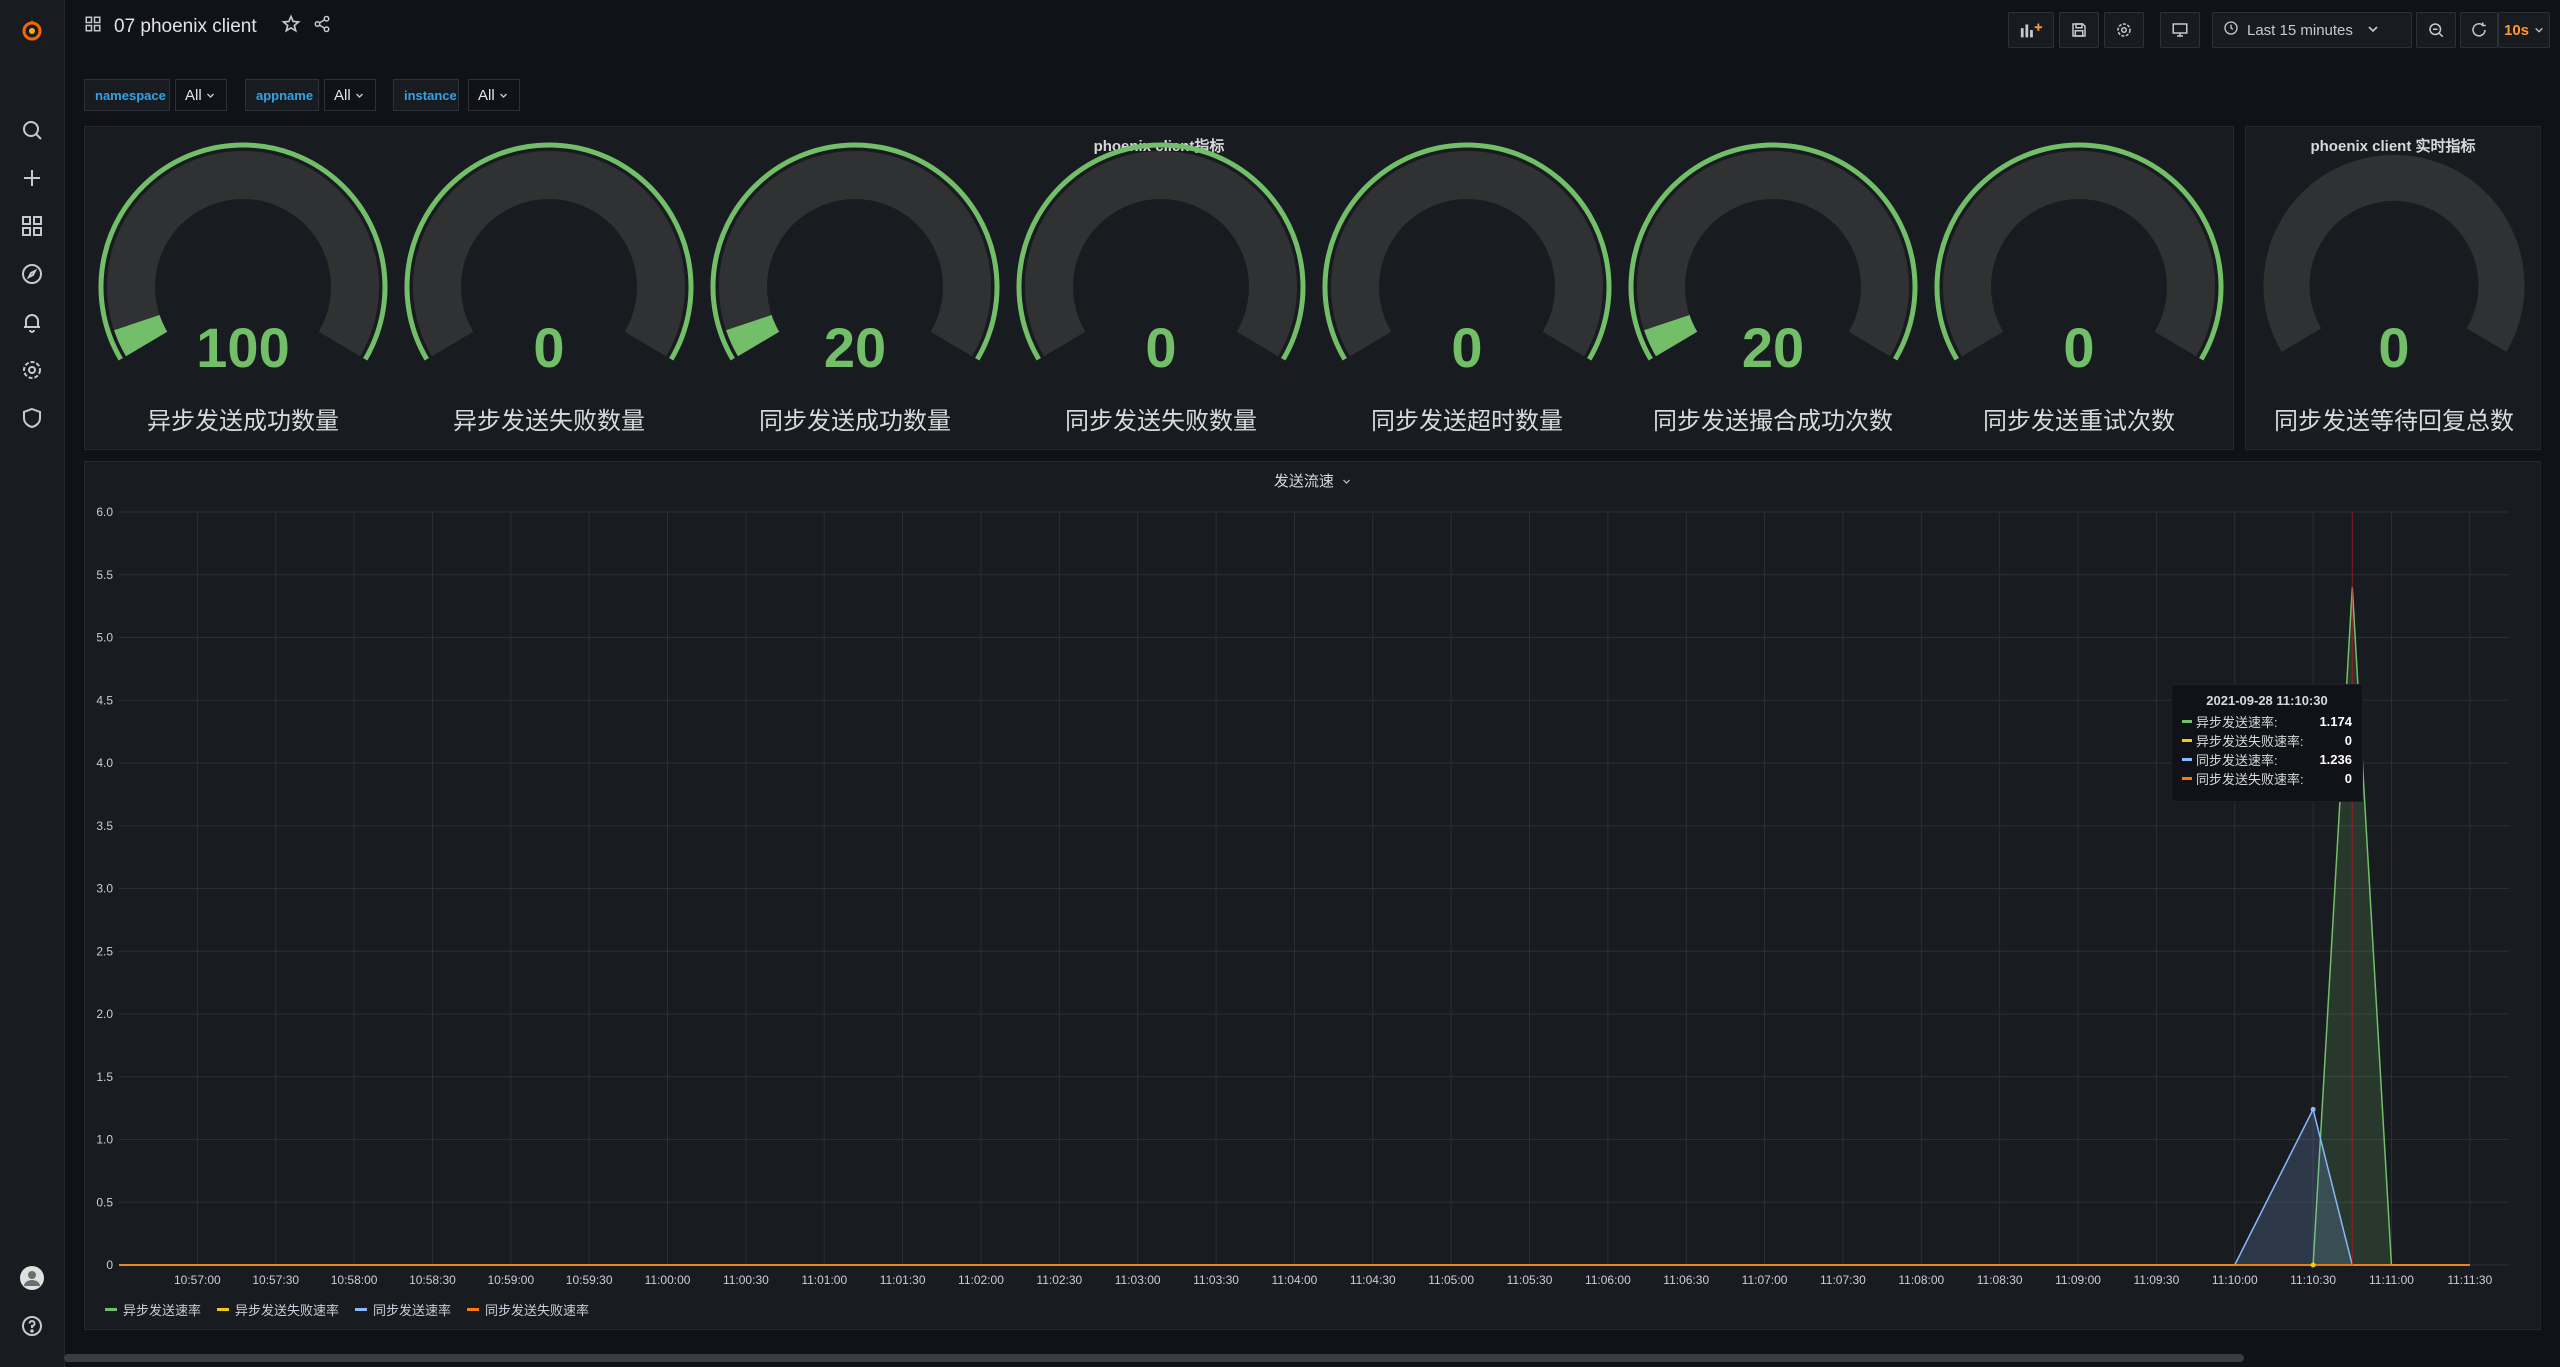 This screenshot has width=2560, height=1367. Describe the element at coordinates (104, 826) in the screenshot. I see `y-tick-label: 3.5` at that location.